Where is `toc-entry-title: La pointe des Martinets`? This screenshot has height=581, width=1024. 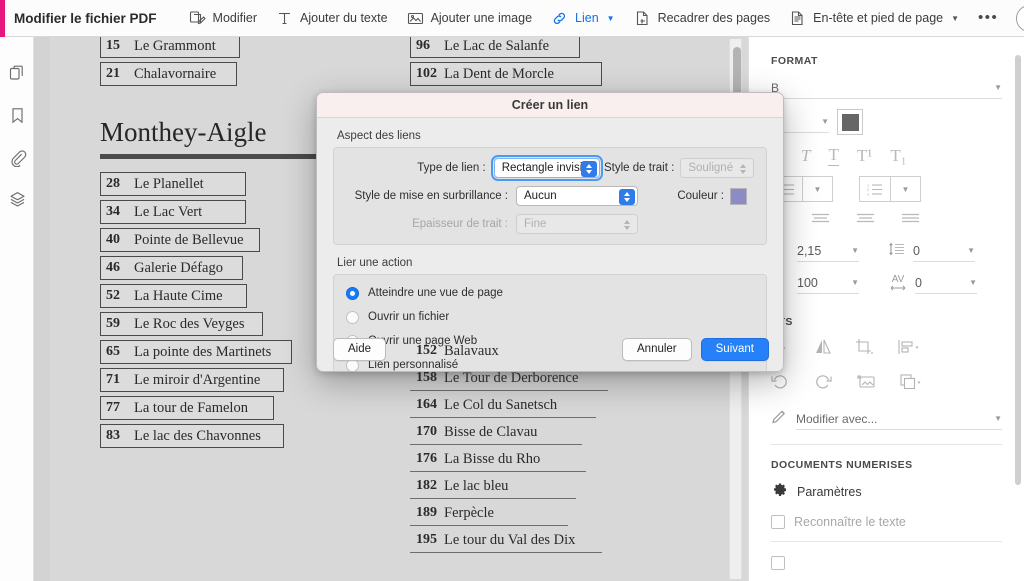 toc-entry-title: La pointe des Martinets is located at coordinates (203, 351).